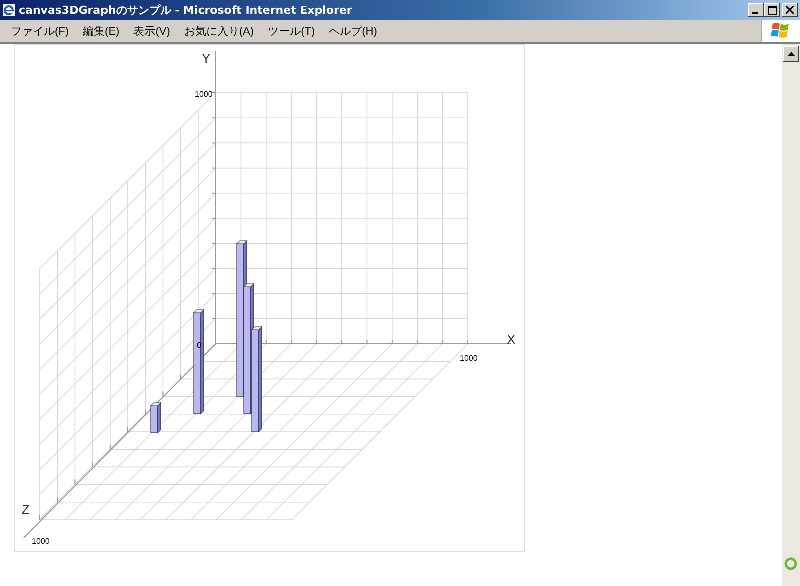 This screenshot has height=586, width=800. What do you see at coordinates (291, 31) in the screenshot?
I see `menu-item: ツール(T)` at bounding box center [291, 31].